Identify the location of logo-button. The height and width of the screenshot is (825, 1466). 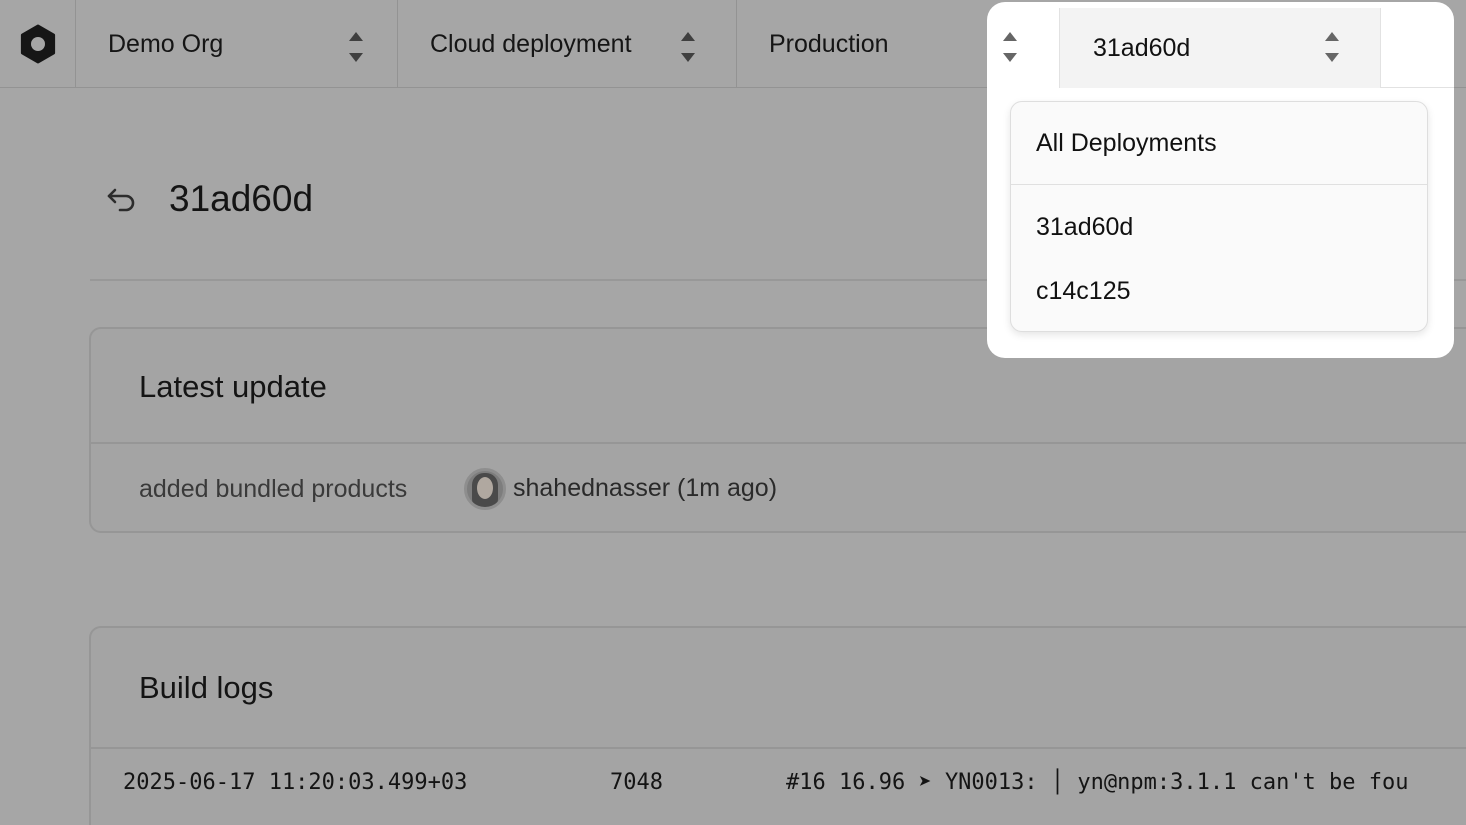
(38, 44).